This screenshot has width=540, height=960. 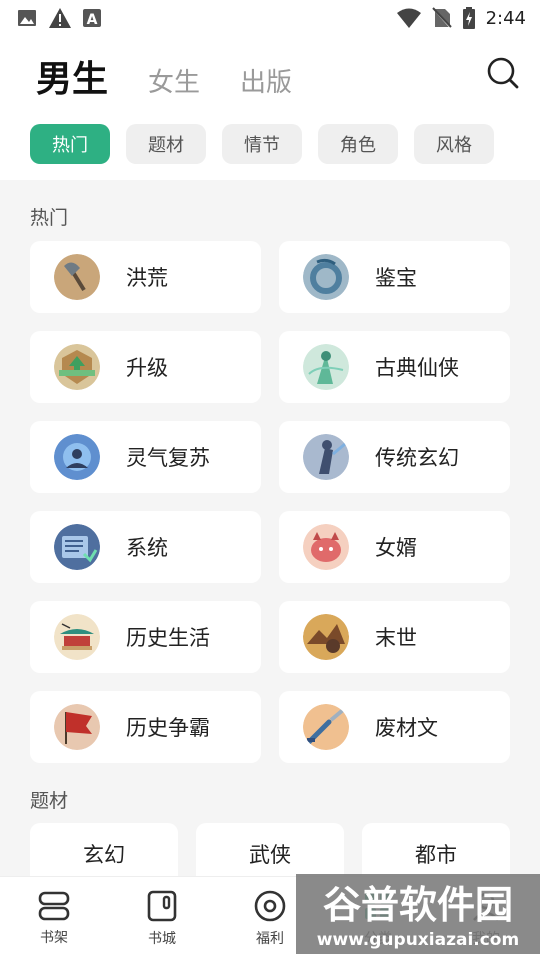 I want to click on system-panel-icon, so click(x=77, y=547).